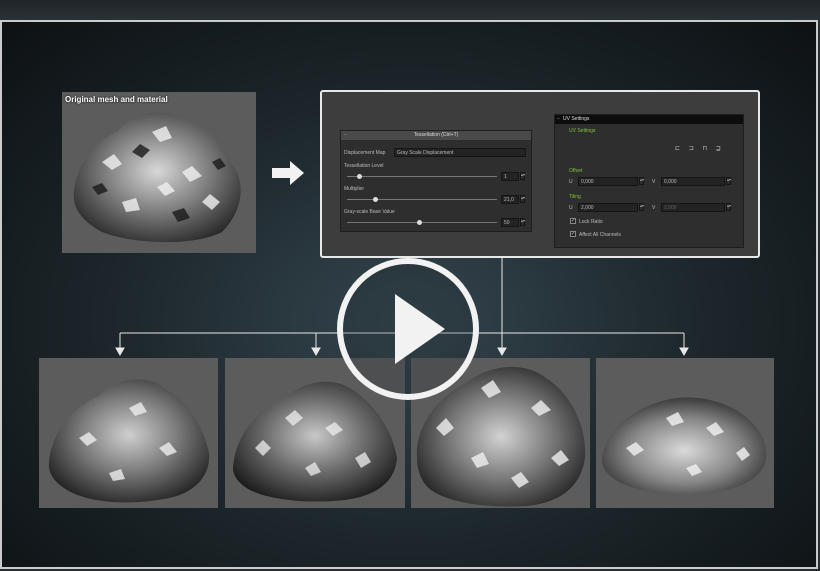 This screenshot has width=820, height=571. I want to click on play-button, so click(408, 329).